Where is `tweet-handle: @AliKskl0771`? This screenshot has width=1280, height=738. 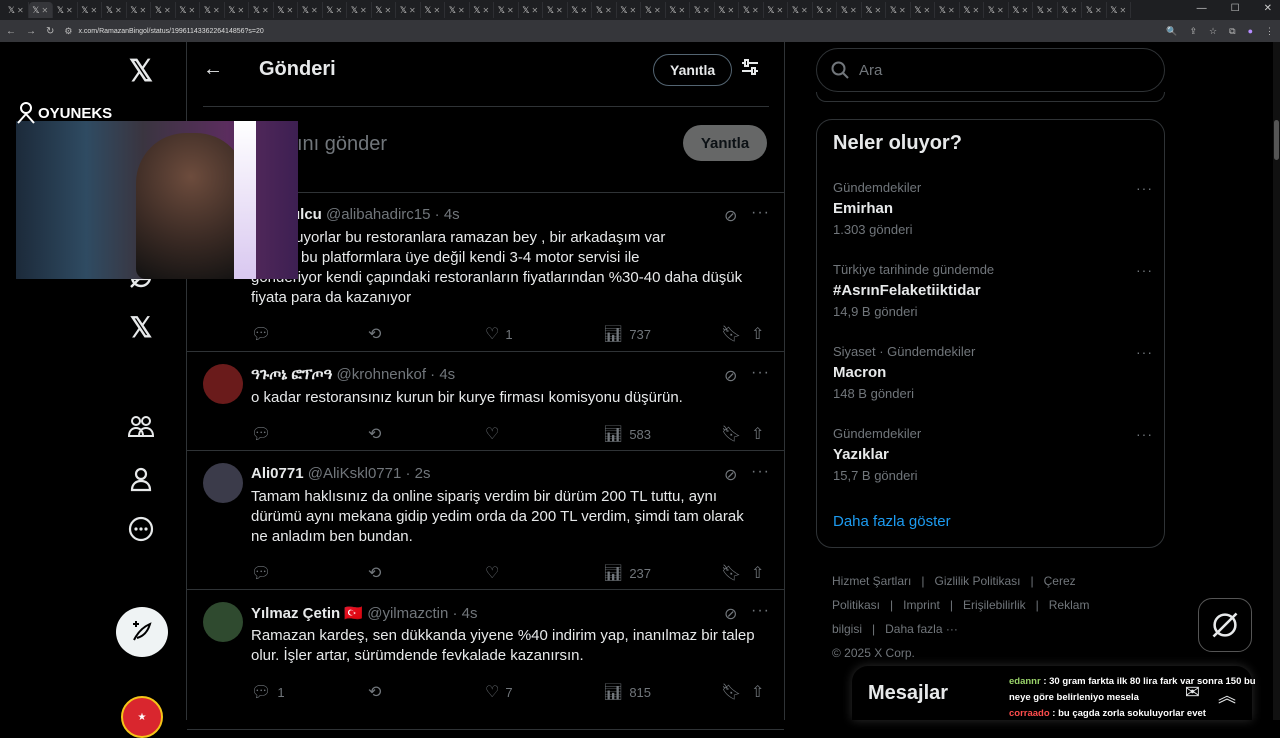 tweet-handle: @AliKskl0771 is located at coordinates (355, 473).